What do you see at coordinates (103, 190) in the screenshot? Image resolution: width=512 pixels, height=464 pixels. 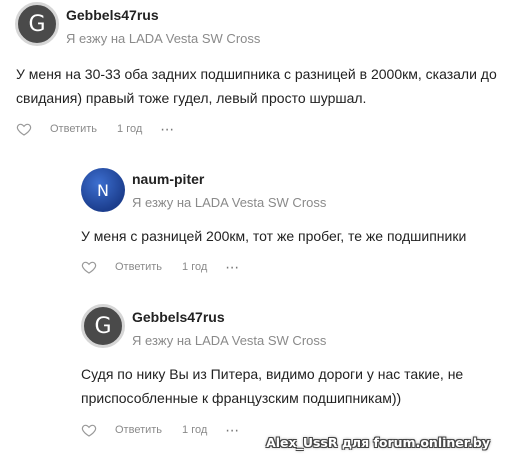 I see `avatar: N` at bounding box center [103, 190].